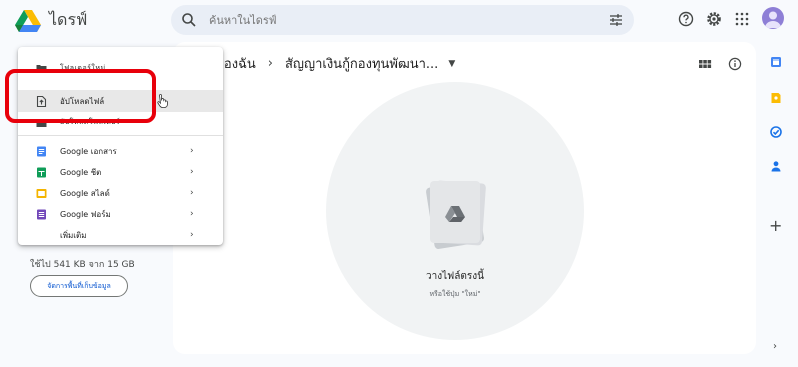 The height and width of the screenshot is (367, 798). Describe the element at coordinates (80, 96) in the screenshot. I see `highlight-annotation` at that location.